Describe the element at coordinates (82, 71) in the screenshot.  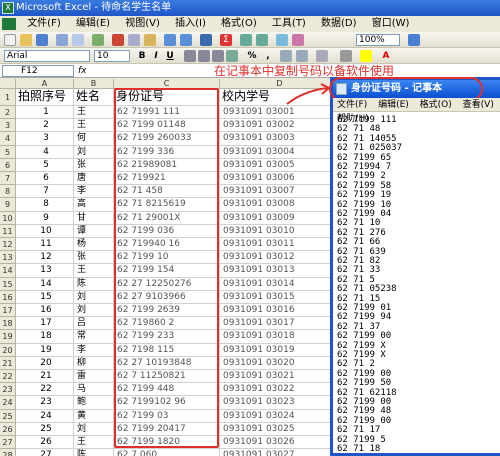
I see `fx-icon: fx` at that location.